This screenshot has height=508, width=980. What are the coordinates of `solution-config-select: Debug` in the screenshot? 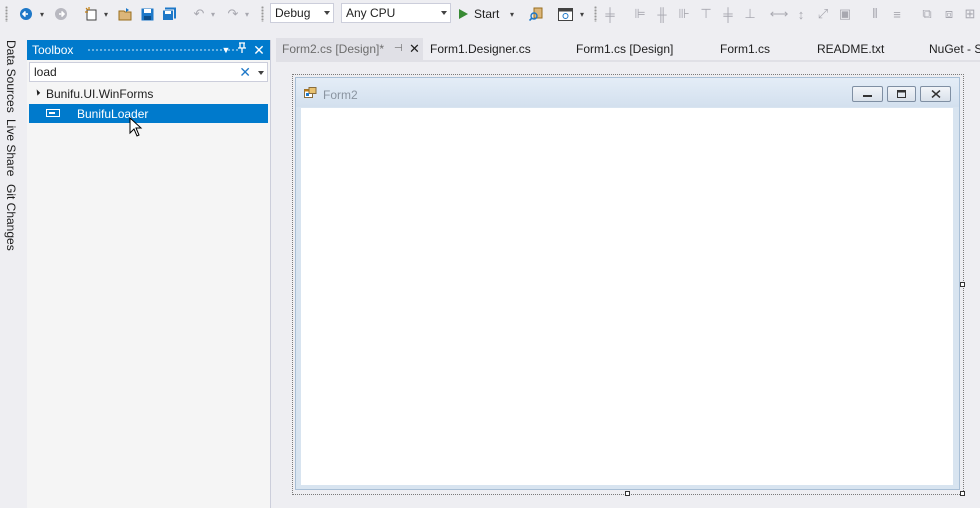 It's located at (302, 13).